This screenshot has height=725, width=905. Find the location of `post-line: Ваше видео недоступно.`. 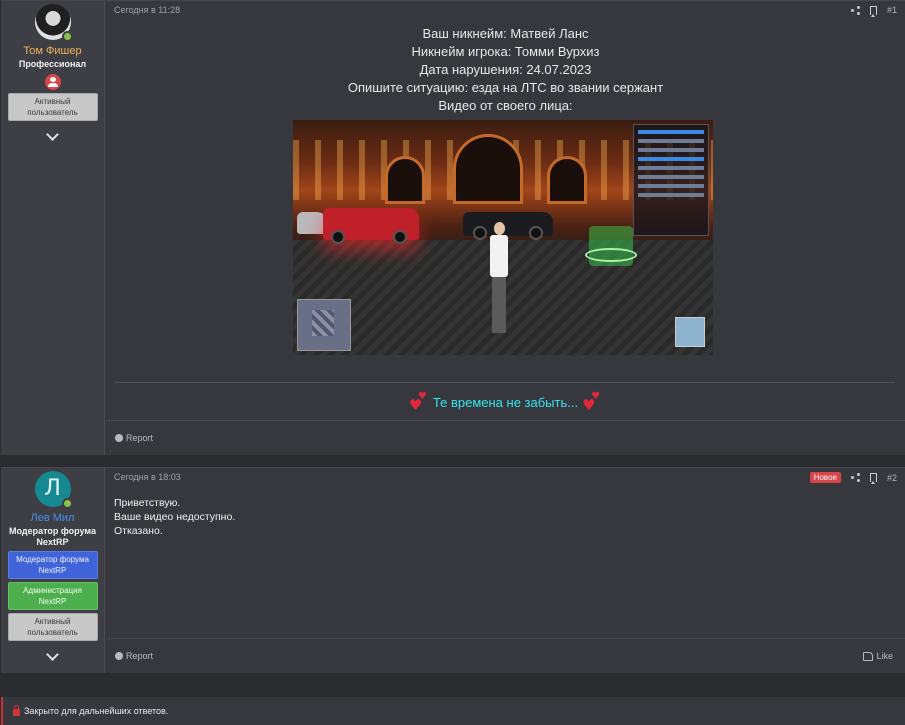

post-line: Ваше видео недоступно. is located at coordinates (175, 517).